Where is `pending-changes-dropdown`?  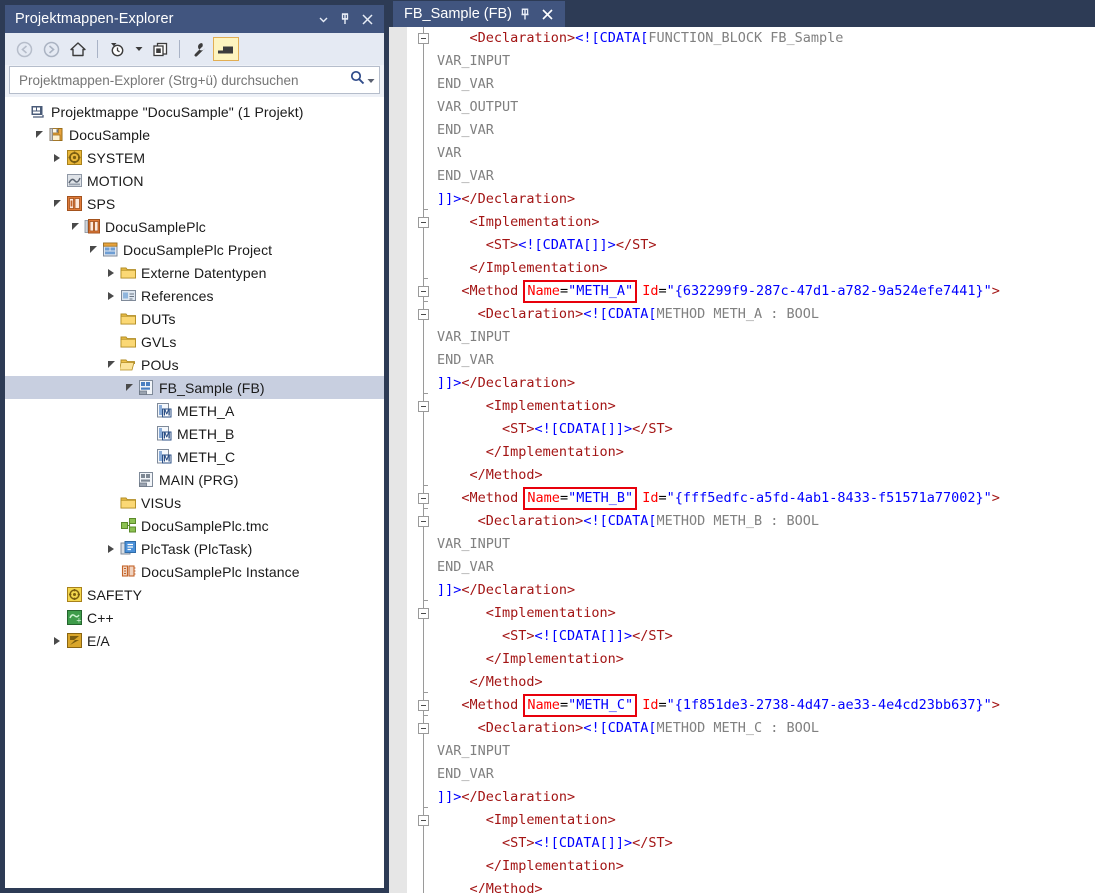 pending-changes-dropdown is located at coordinates (138, 49).